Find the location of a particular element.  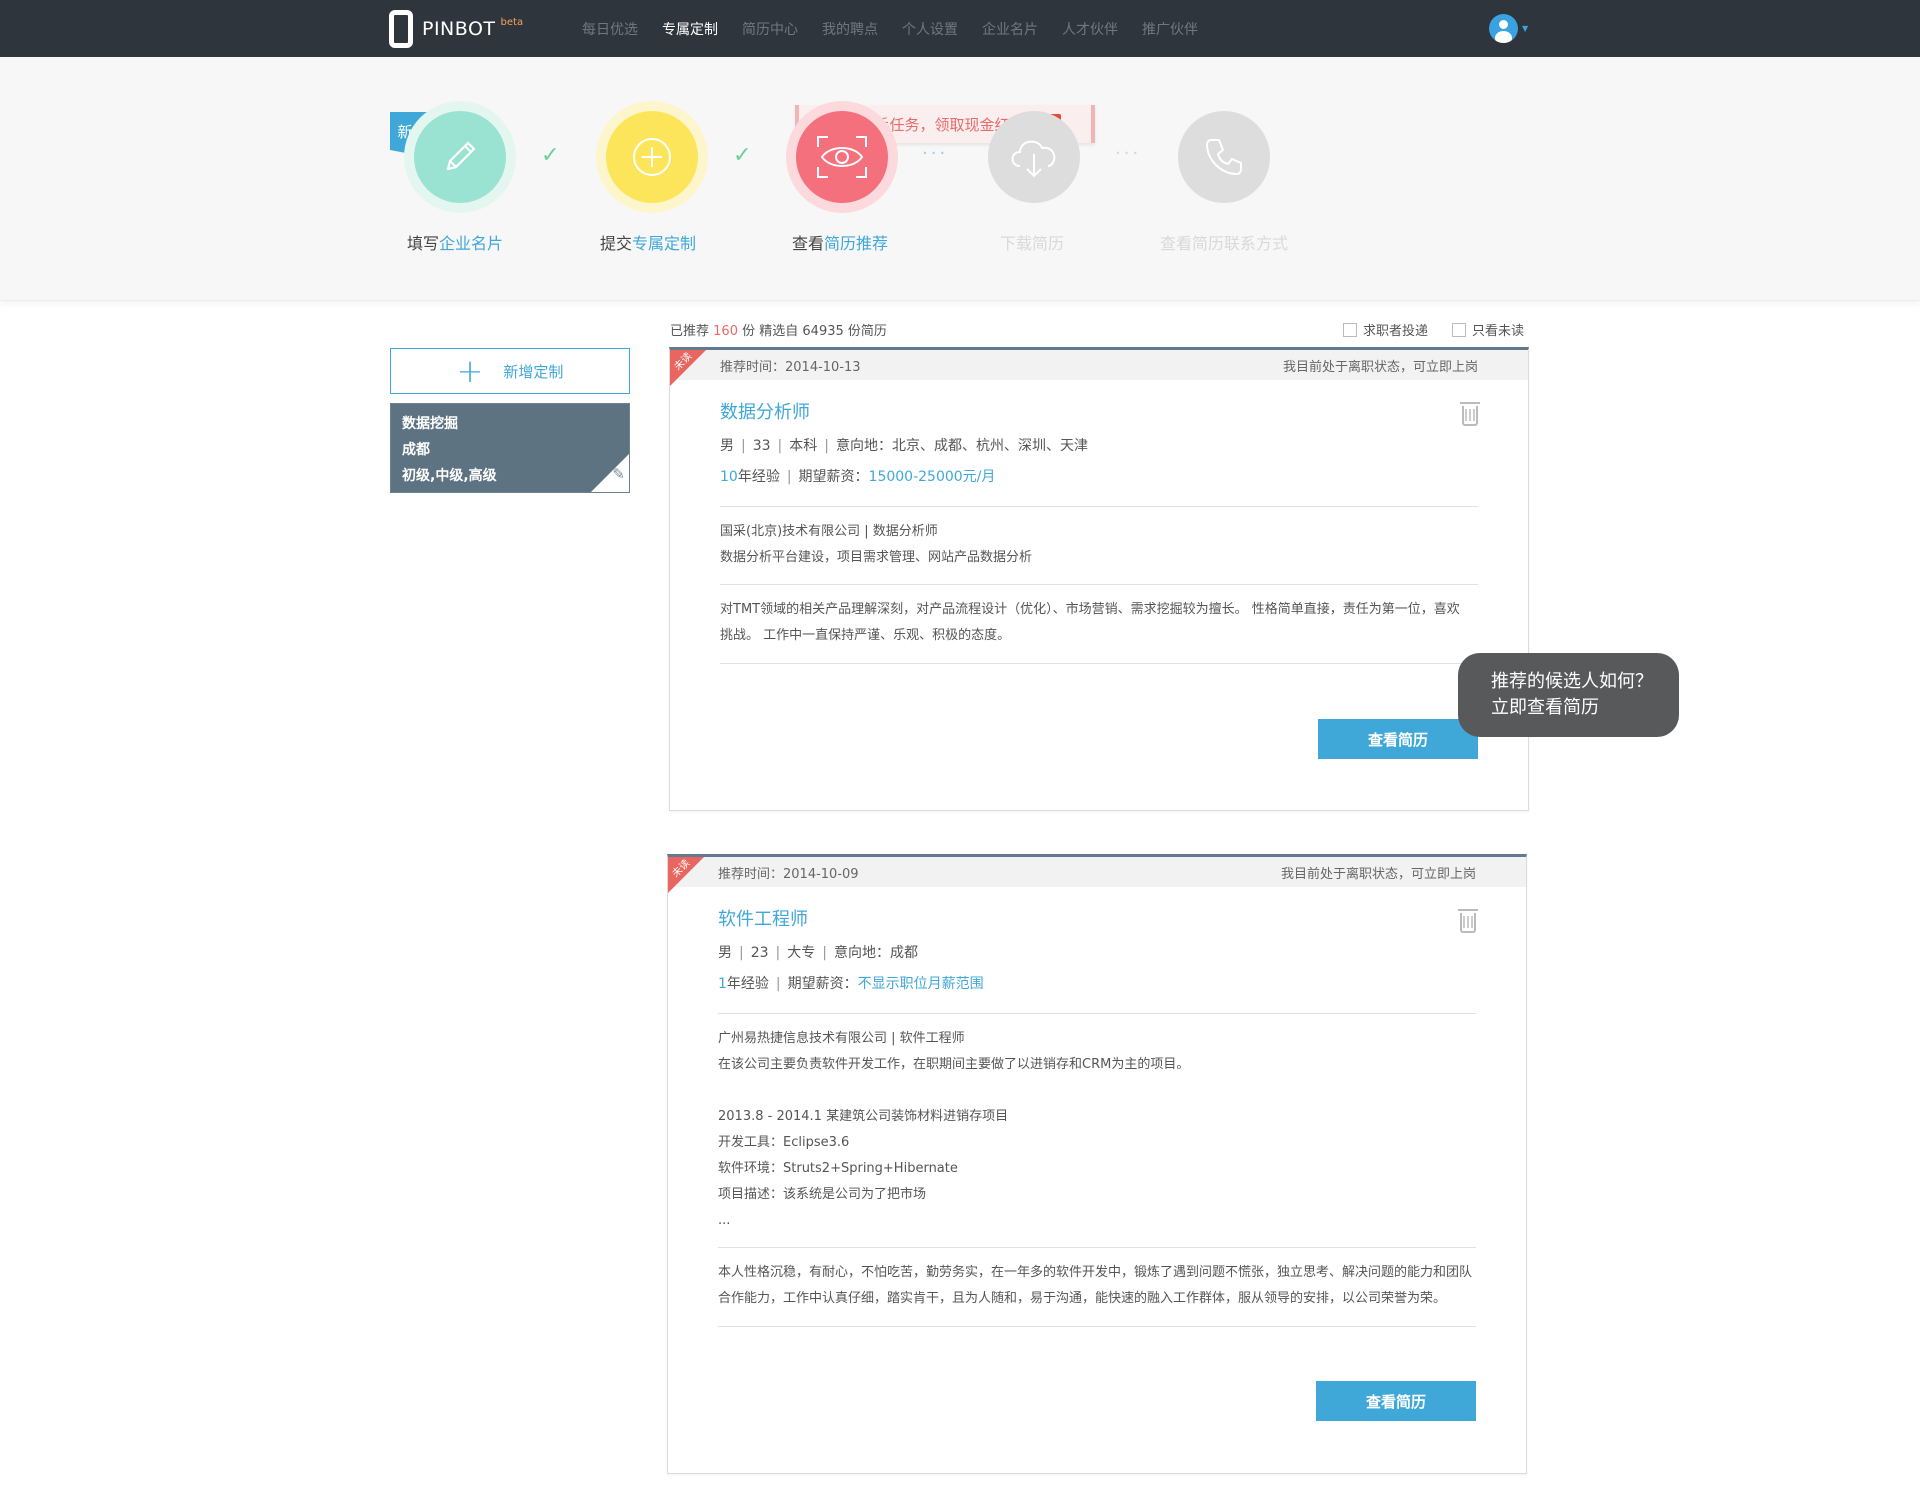

custom-item-keyword: 数据挖掘 is located at coordinates (430, 424).